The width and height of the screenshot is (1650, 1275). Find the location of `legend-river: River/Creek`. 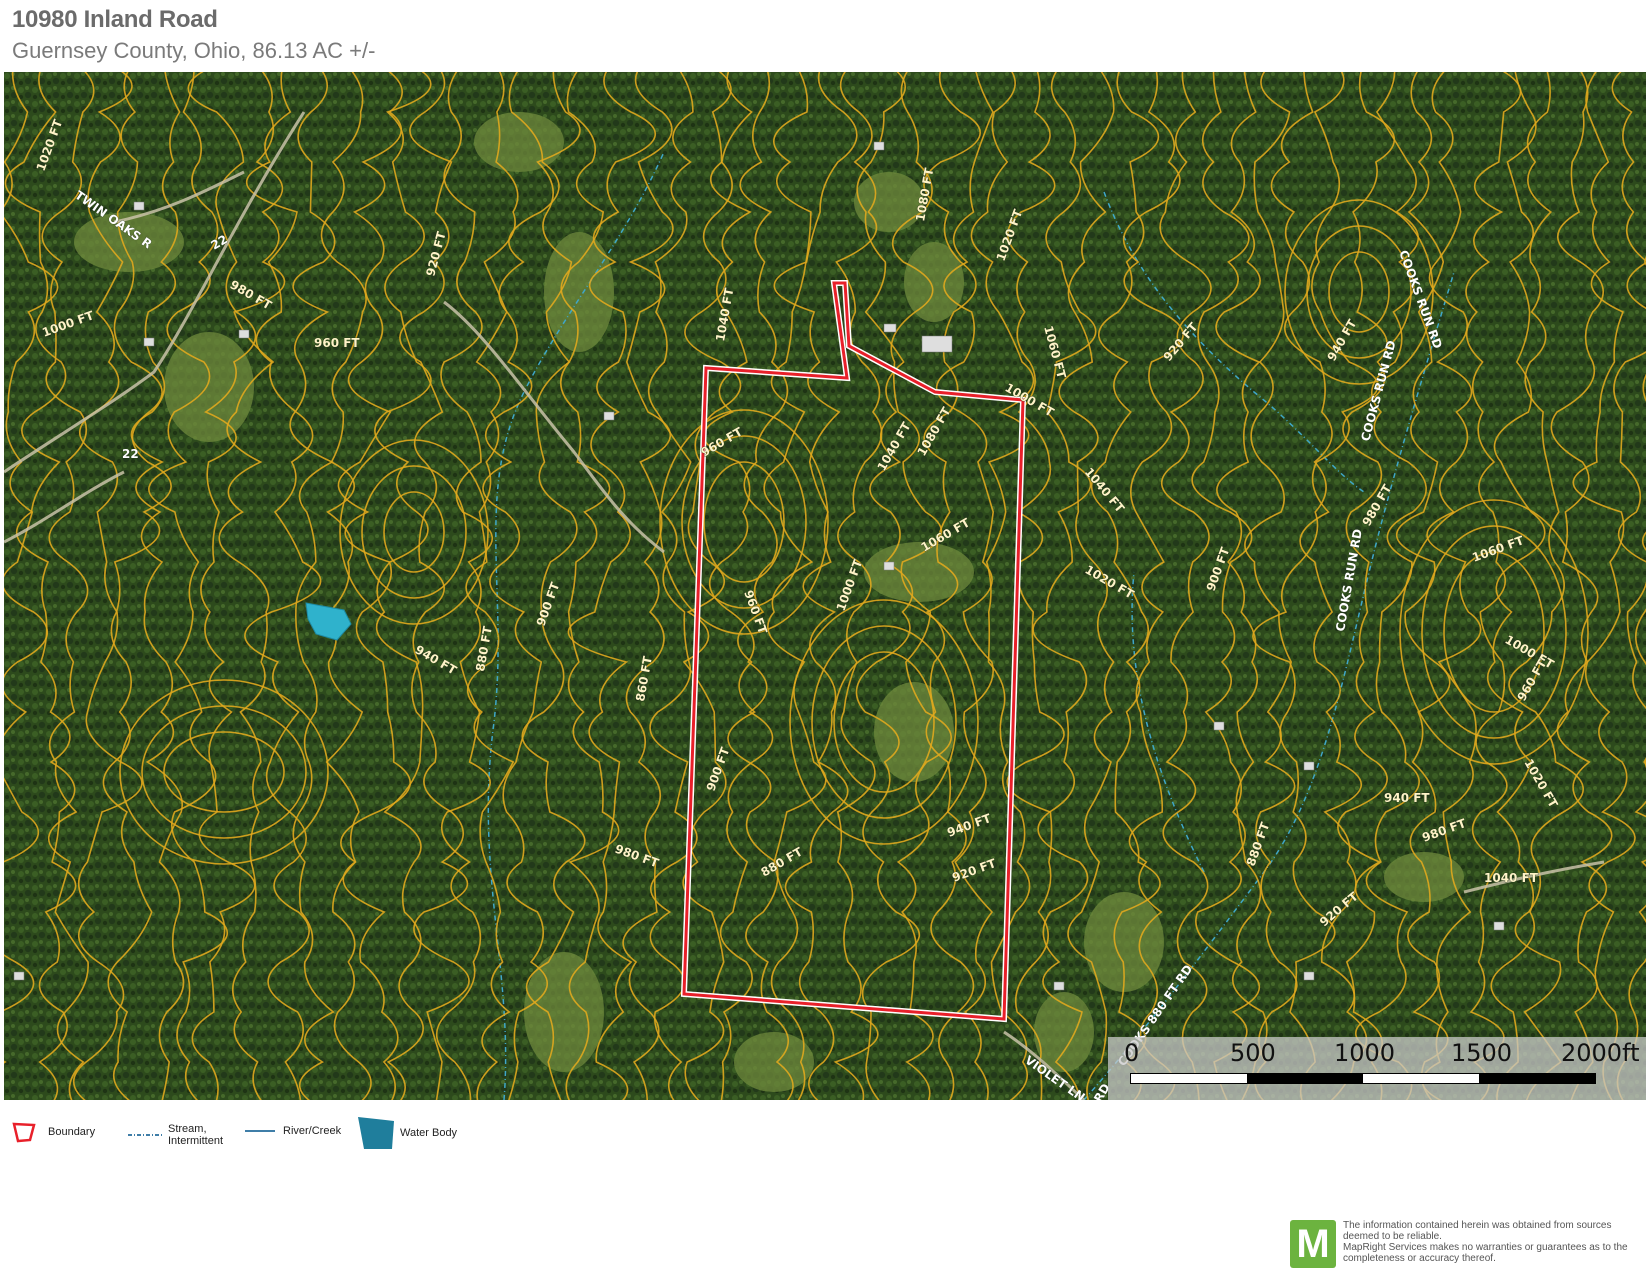

legend-river: River/Creek is located at coordinates (293, 1131).